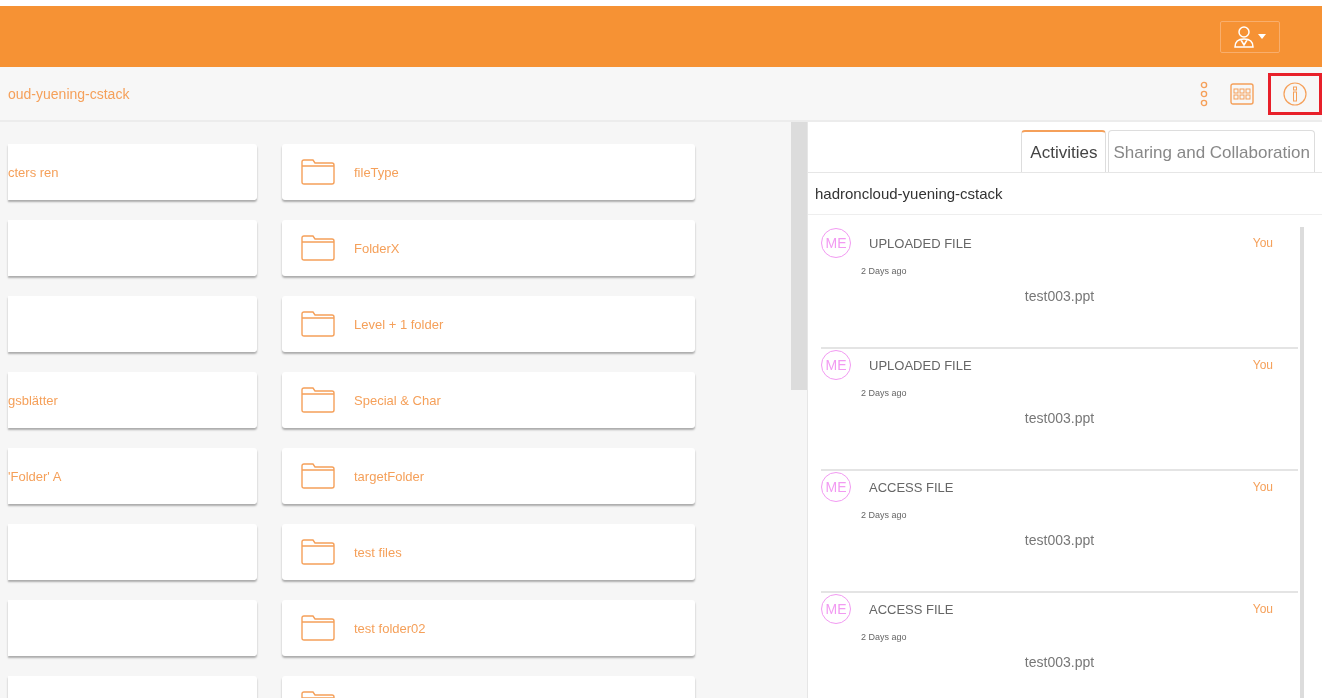  I want to click on more-icon, so click(1204, 93).